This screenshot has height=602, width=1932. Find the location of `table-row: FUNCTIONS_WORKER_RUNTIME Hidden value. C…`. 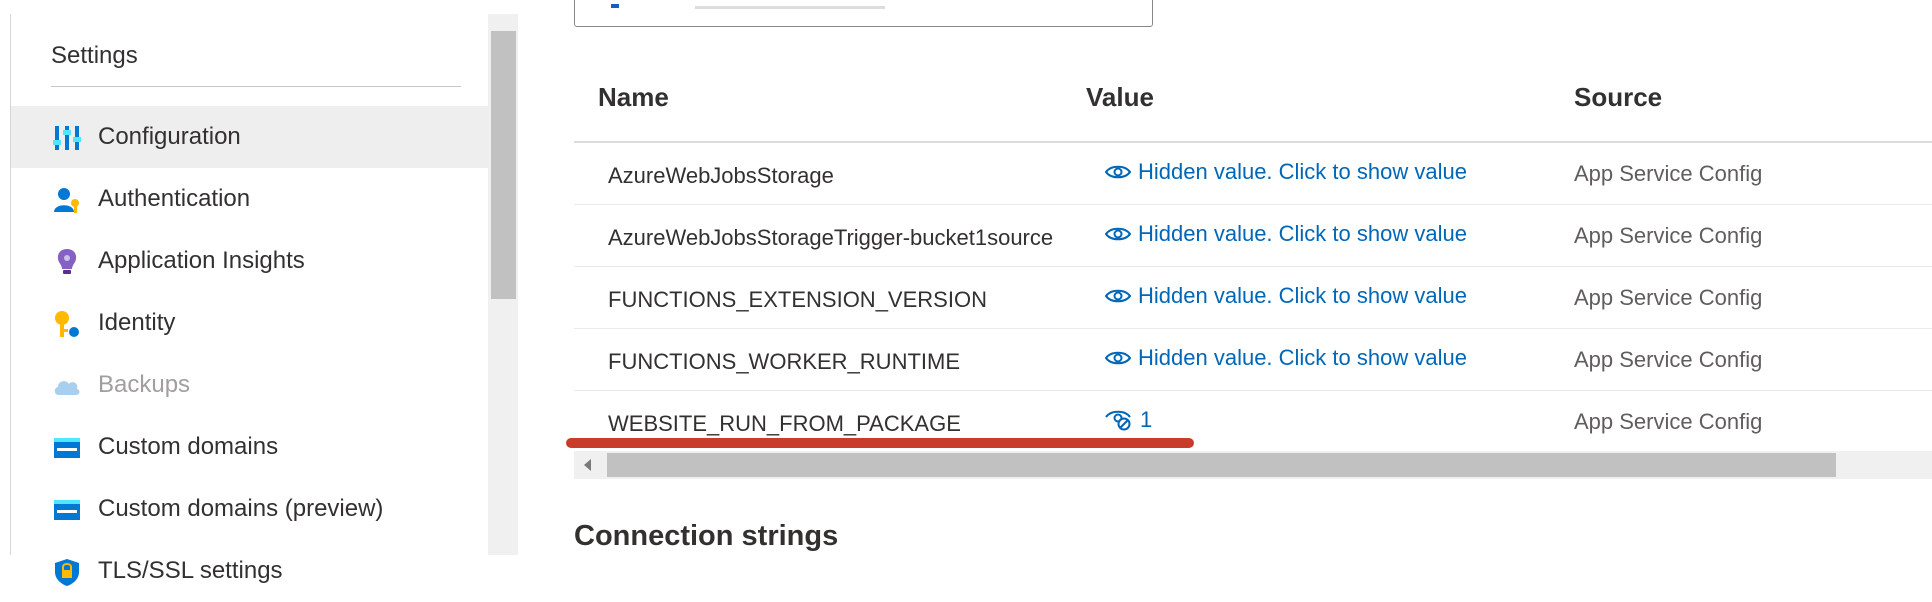

table-row: FUNCTIONS_WORKER_RUNTIME Hidden value. C… is located at coordinates (1253, 360).